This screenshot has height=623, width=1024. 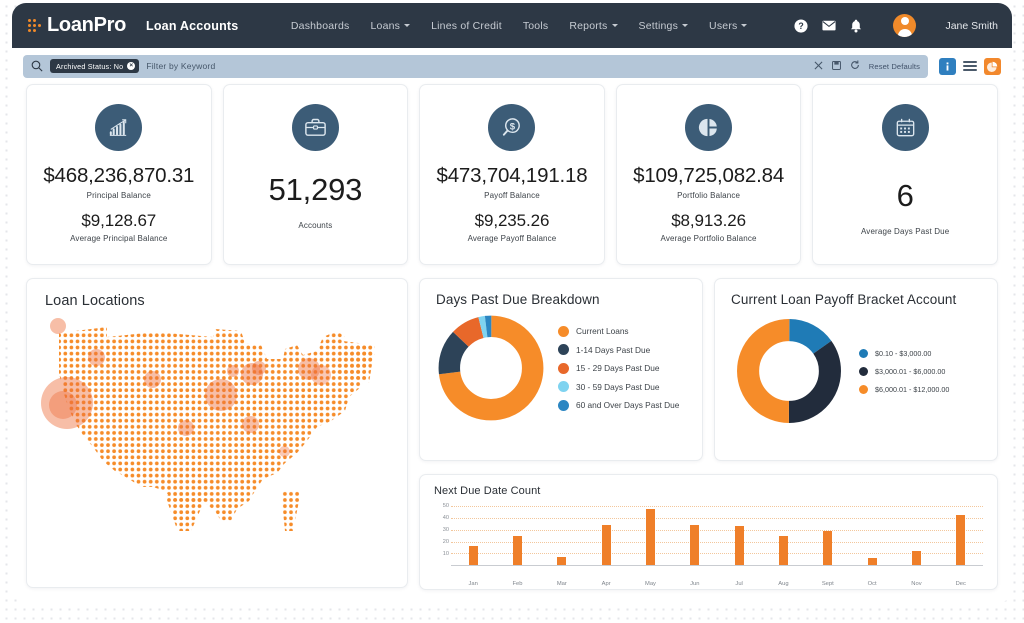 I want to click on legend-item: $3,000.01 - $6,000.00, so click(x=904, y=371).